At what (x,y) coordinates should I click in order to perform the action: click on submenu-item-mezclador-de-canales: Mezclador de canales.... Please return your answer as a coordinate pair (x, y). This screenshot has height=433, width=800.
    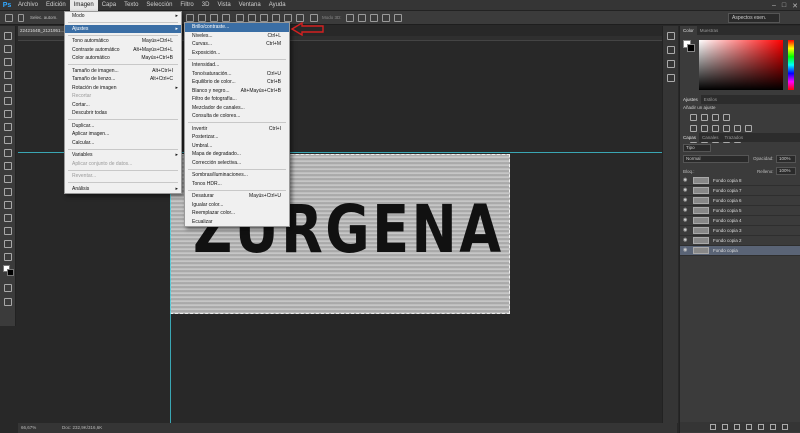
    Looking at the image, I should click on (237, 108).